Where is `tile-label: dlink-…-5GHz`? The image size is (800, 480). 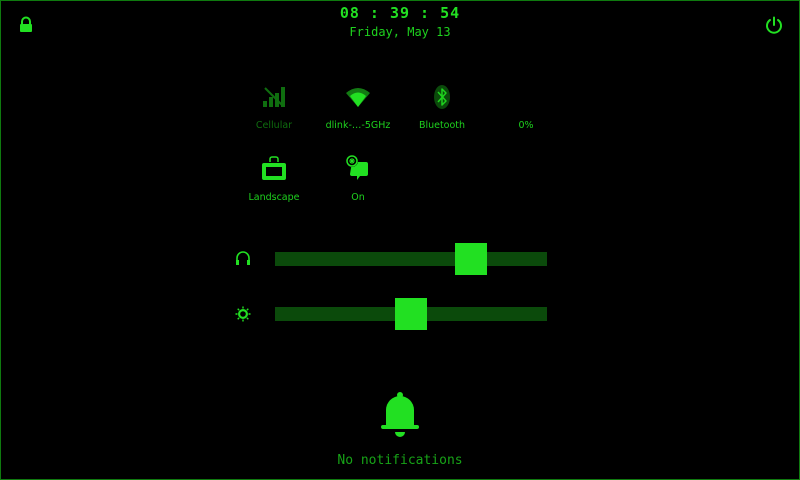
tile-label: dlink-…-5GHz is located at coordinates (358, 125).